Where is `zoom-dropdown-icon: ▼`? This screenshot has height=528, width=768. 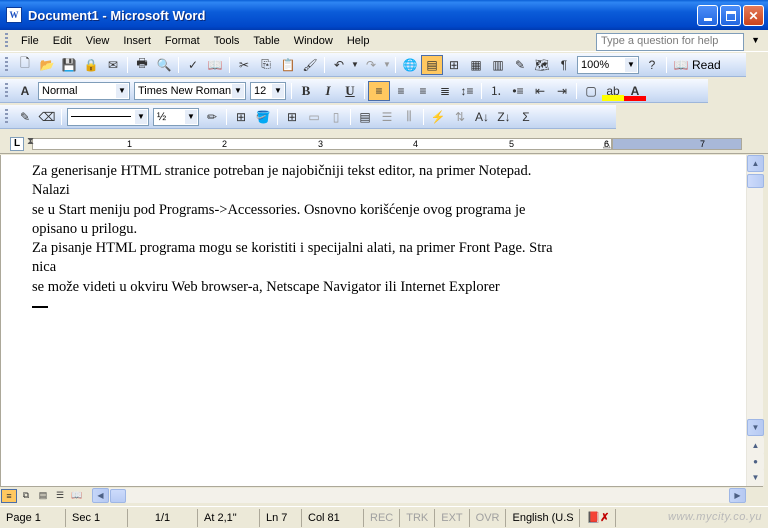 zoom-dropdown-icon: ▼ is located at coordinates (631, 64).